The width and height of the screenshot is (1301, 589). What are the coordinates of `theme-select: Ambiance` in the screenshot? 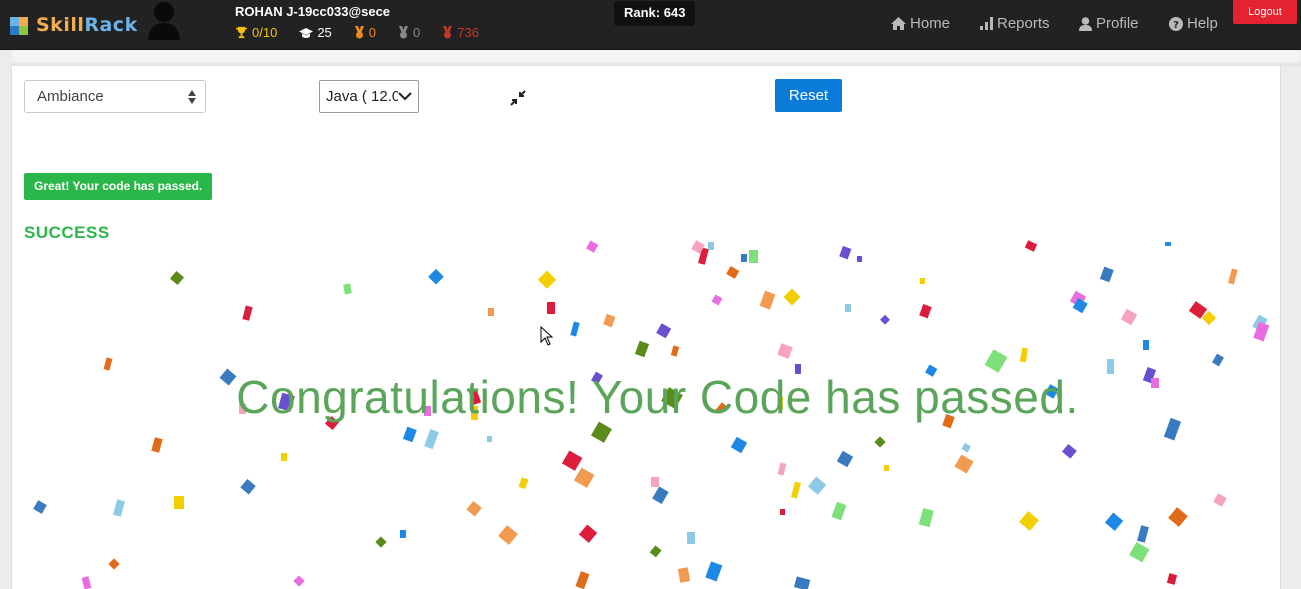 It's located at (115, 96).